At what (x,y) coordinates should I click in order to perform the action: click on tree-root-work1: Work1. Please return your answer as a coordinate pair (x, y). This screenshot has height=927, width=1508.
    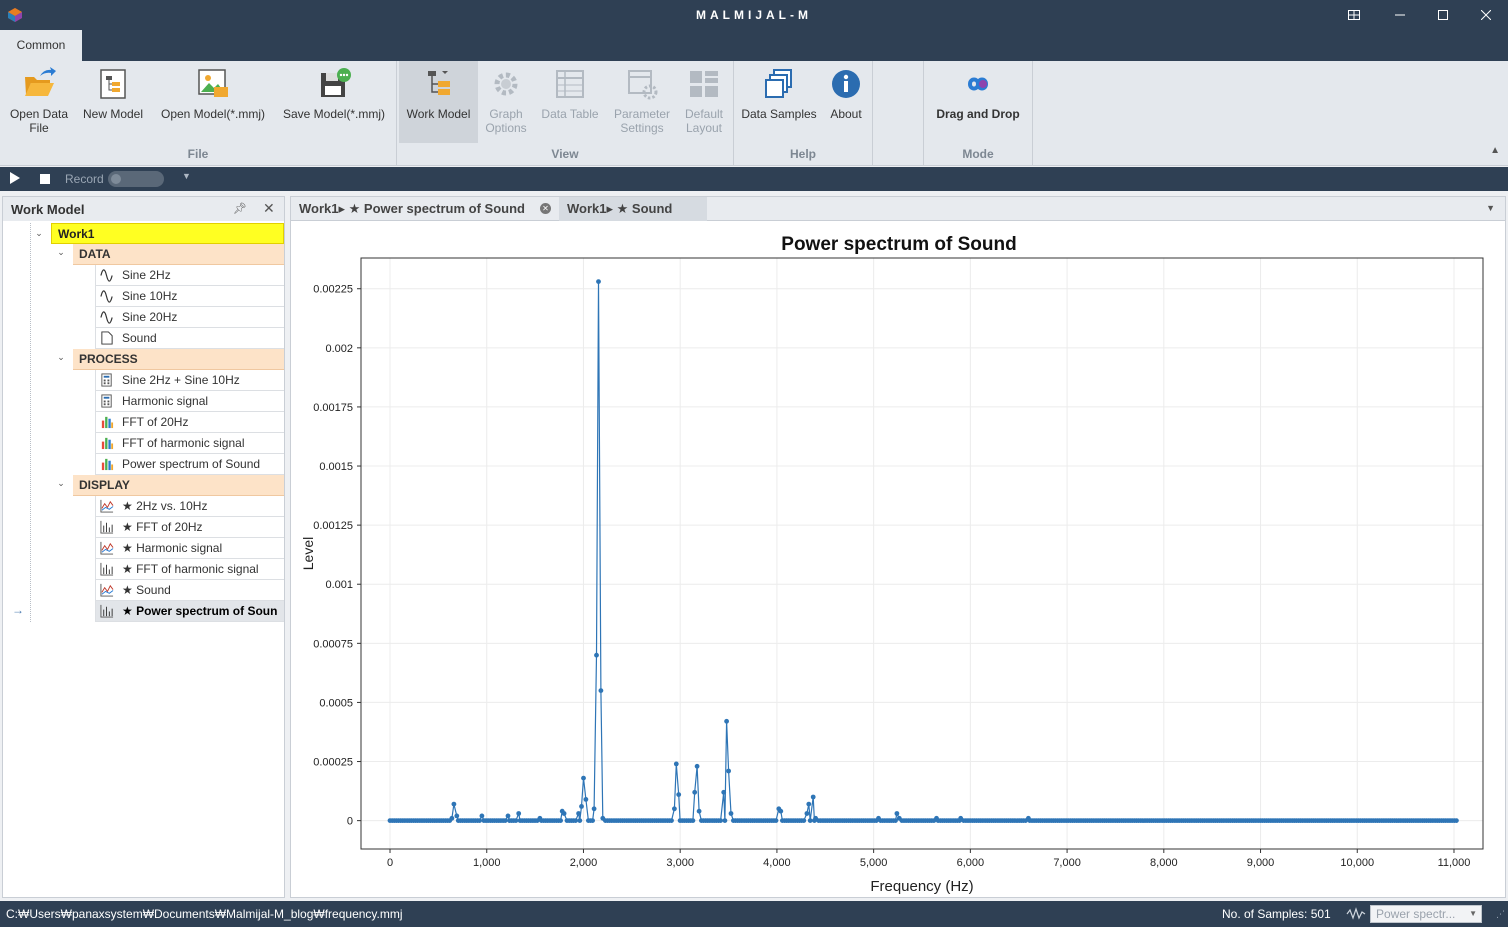
    Looking at the image, I should click on (167, 233).